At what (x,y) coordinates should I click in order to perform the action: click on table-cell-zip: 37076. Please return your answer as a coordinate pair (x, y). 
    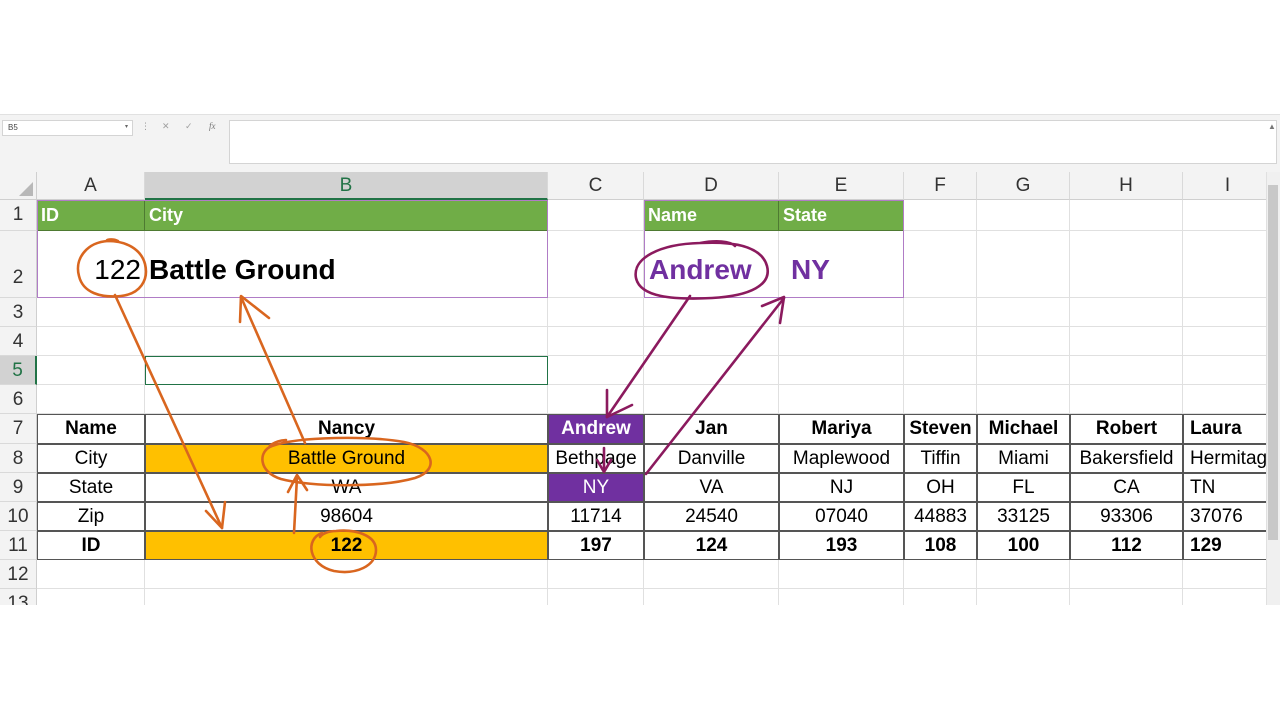
    Looking at the image, I should click on (1224, 516).